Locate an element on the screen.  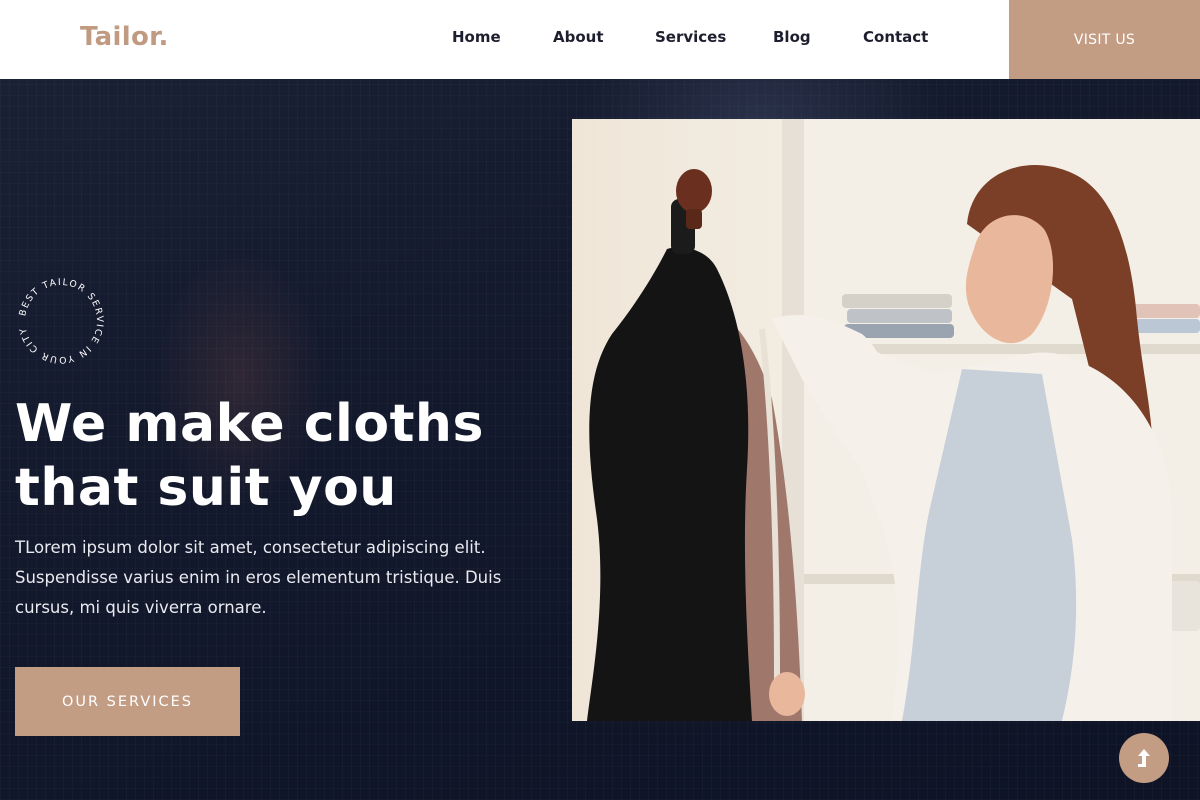
svg-text:BEST TAILOR SERVICE IN YOUR CI: BEST TAILOR SERVICE IN YOUR CITY is located at coordinates (61, 321).